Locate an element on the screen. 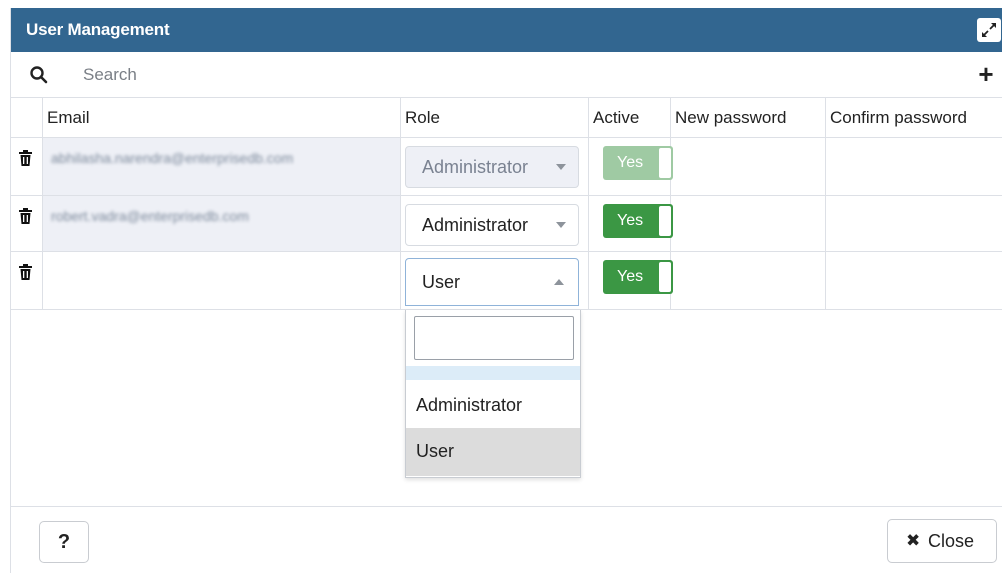 The height and width of the screenshot is (573, 1002). column-header-new-password: New password is located at coordinates (748, 118).